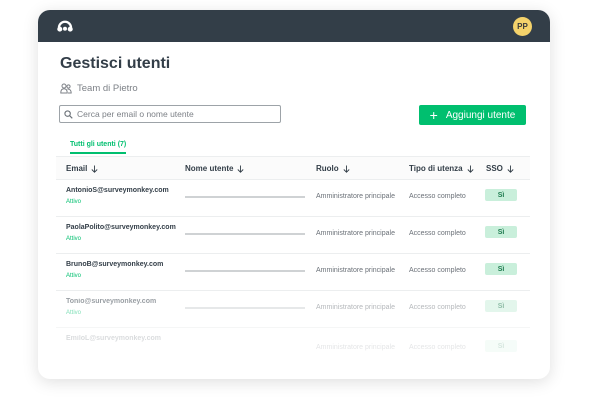 The height and width of the screenshot is (400, 604). What do you see at coordinates (433, 115) in the screenshot?
I see `plus-icon: +` at bounding box center [433, 115].